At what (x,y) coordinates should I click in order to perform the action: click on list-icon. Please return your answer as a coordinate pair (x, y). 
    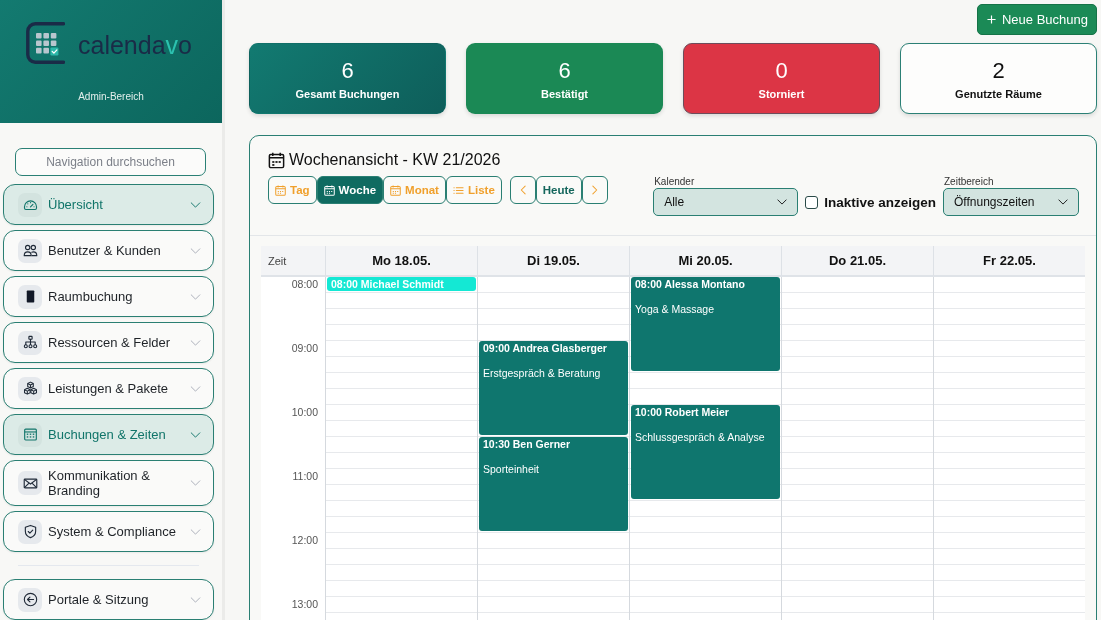
    Looking at the image, I should click on (458, 190).